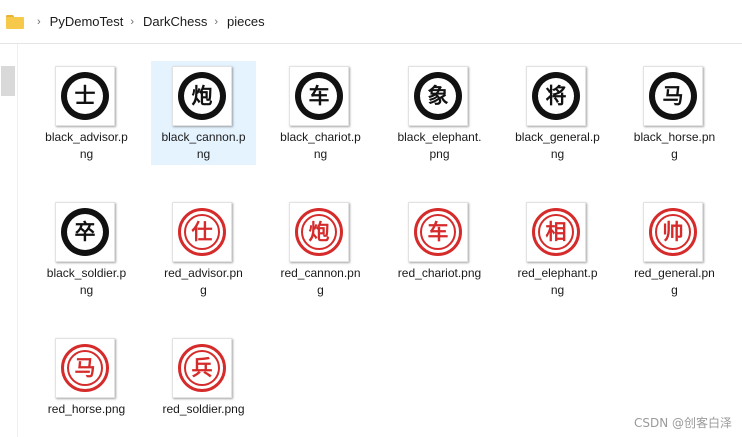  I want to click on file-item: 象 black_elephant.png, so click(439, 113).